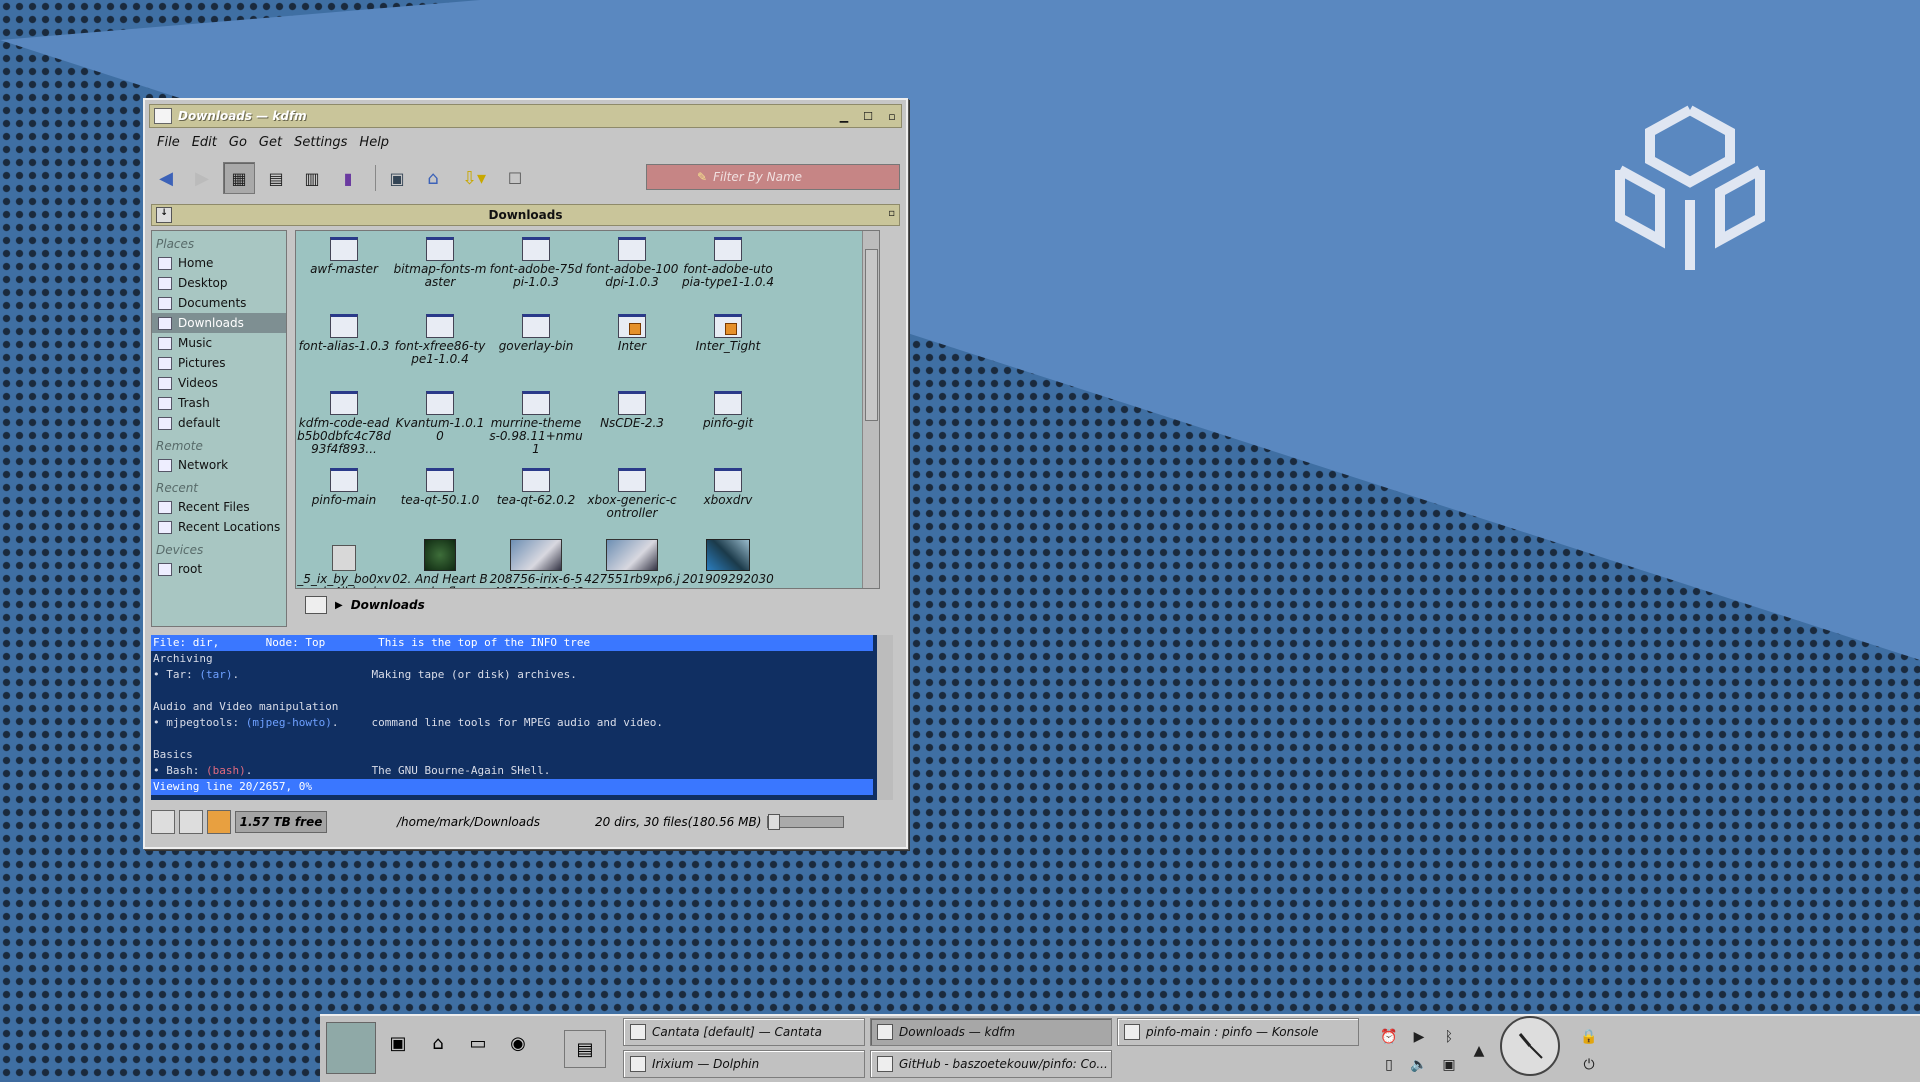  What do you see at coordinates (339, 605) in the screenshot?
I see `breadcrumb-arrow-icon: ▶` at bounding box center [339, 605].